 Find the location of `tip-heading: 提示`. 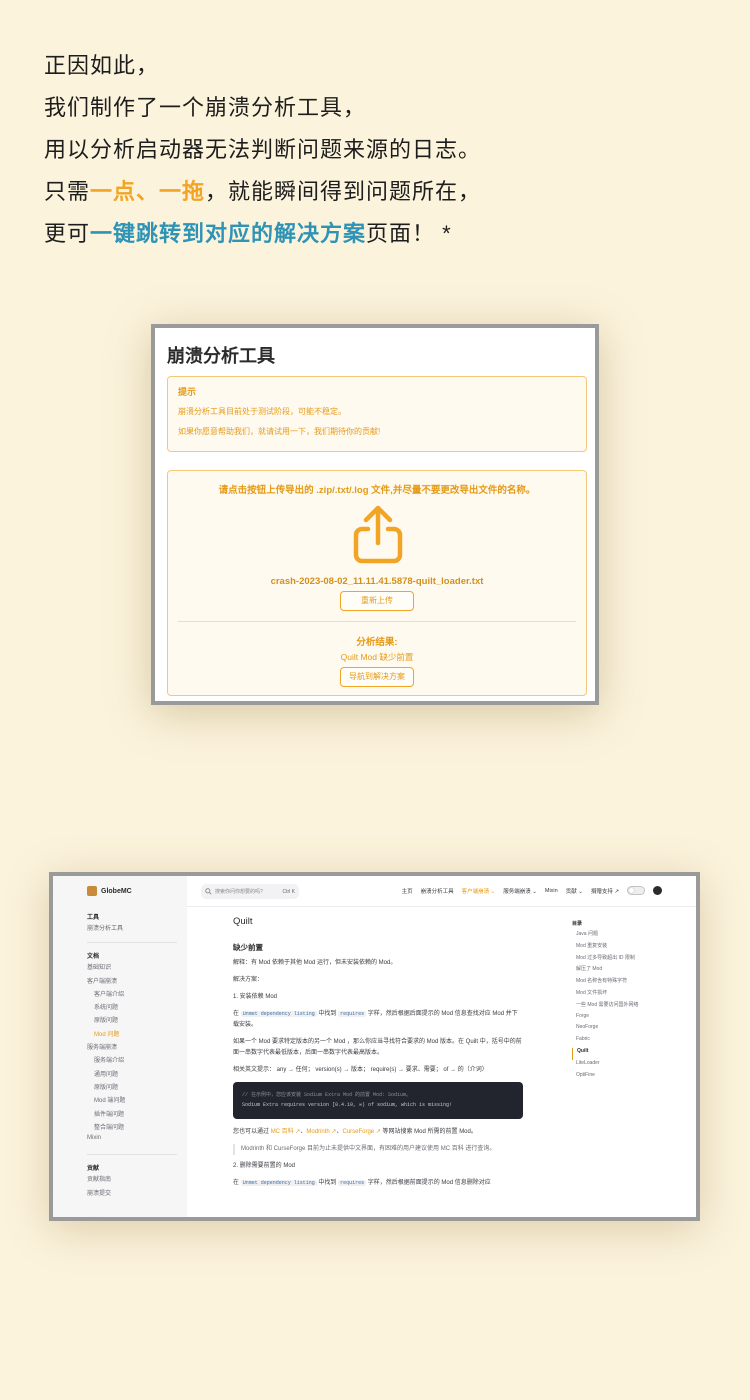

tip-heading: 提示 is located at coordinates (187, 392).